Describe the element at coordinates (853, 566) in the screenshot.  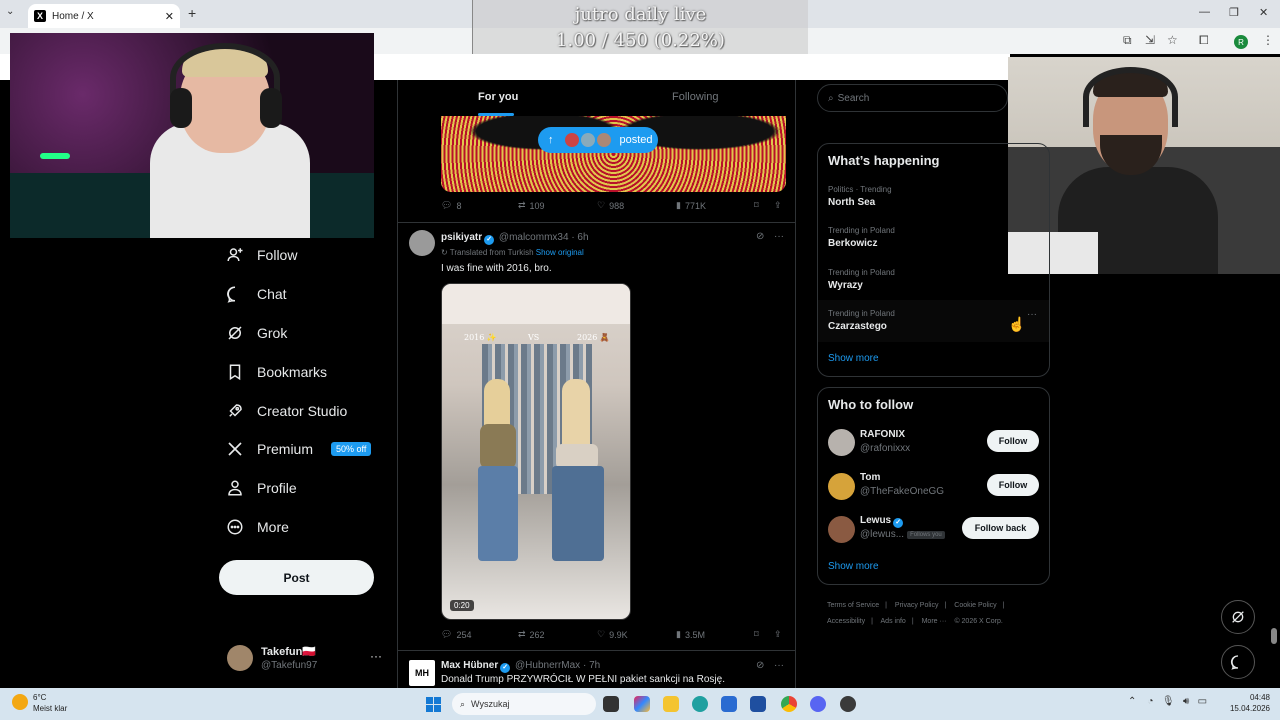
I see `show-more-follow-link: Show more` at that location.